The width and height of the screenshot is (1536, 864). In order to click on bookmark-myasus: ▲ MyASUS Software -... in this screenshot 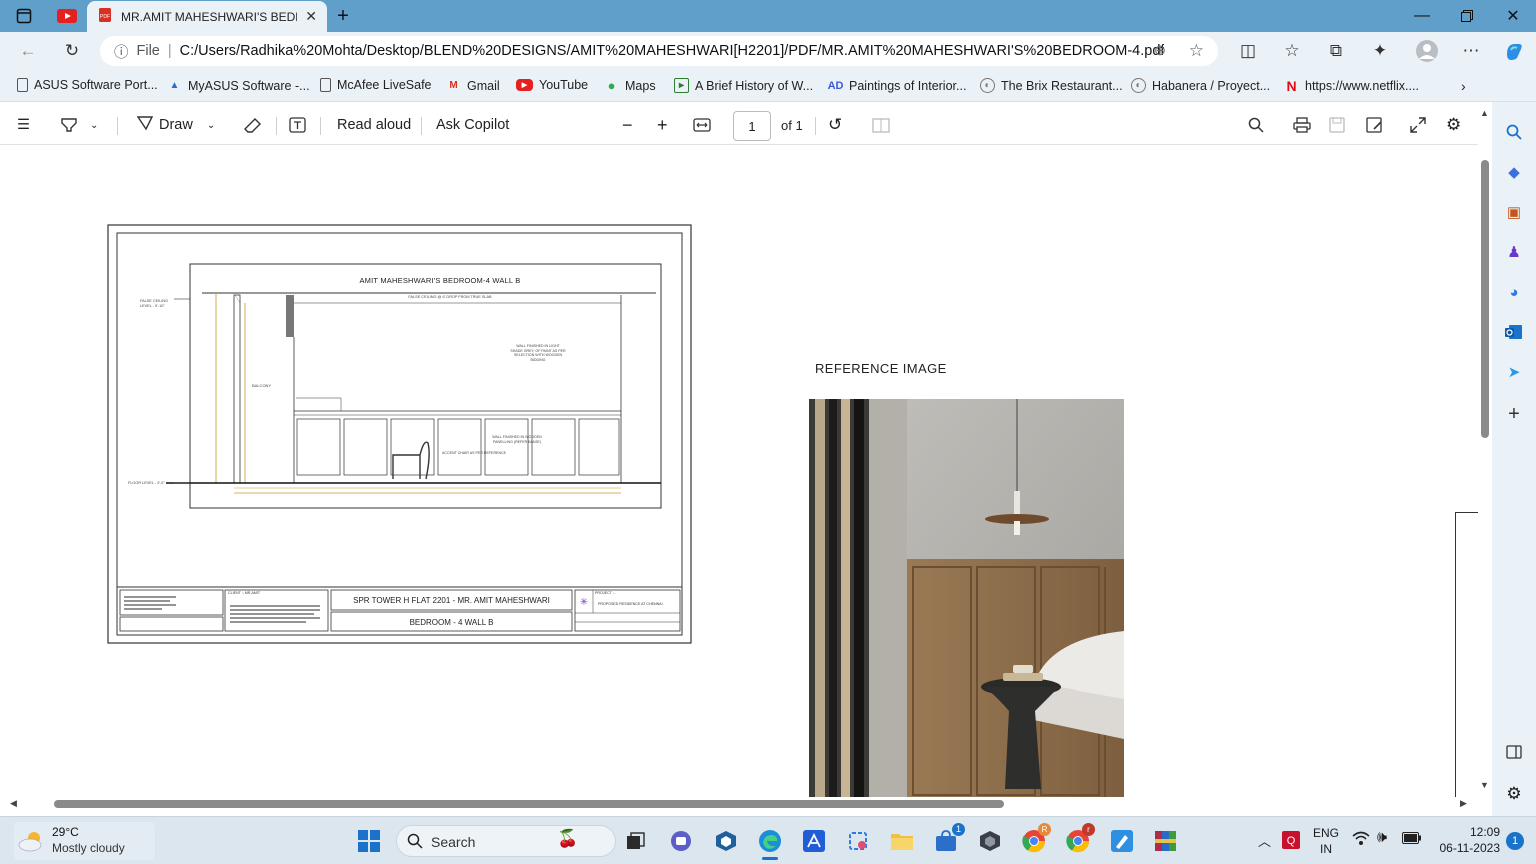, I will do `click(238, 85)`.